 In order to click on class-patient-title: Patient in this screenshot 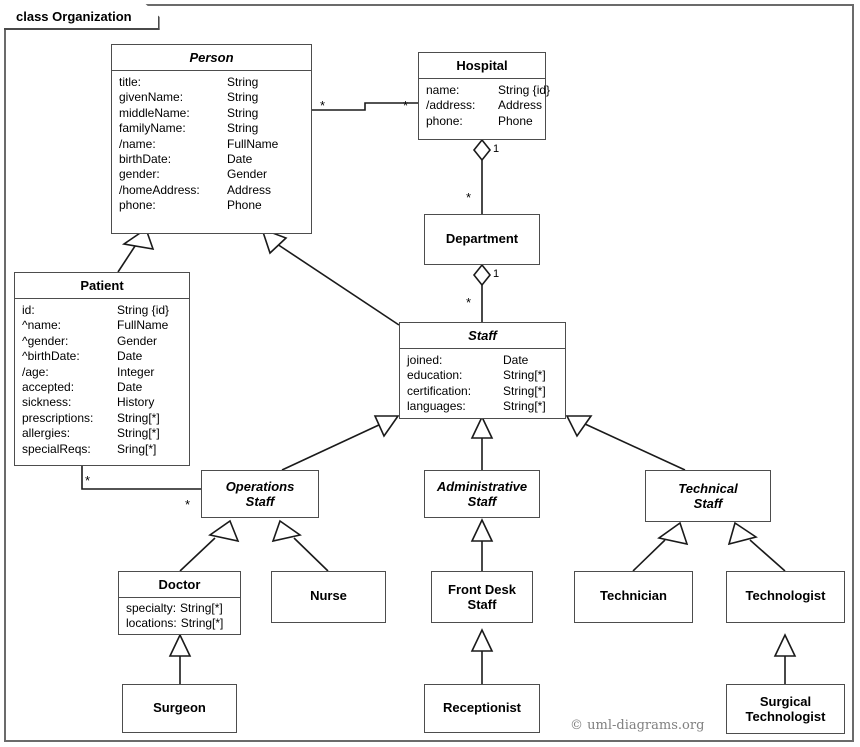, I will do `click(102, 286)`.